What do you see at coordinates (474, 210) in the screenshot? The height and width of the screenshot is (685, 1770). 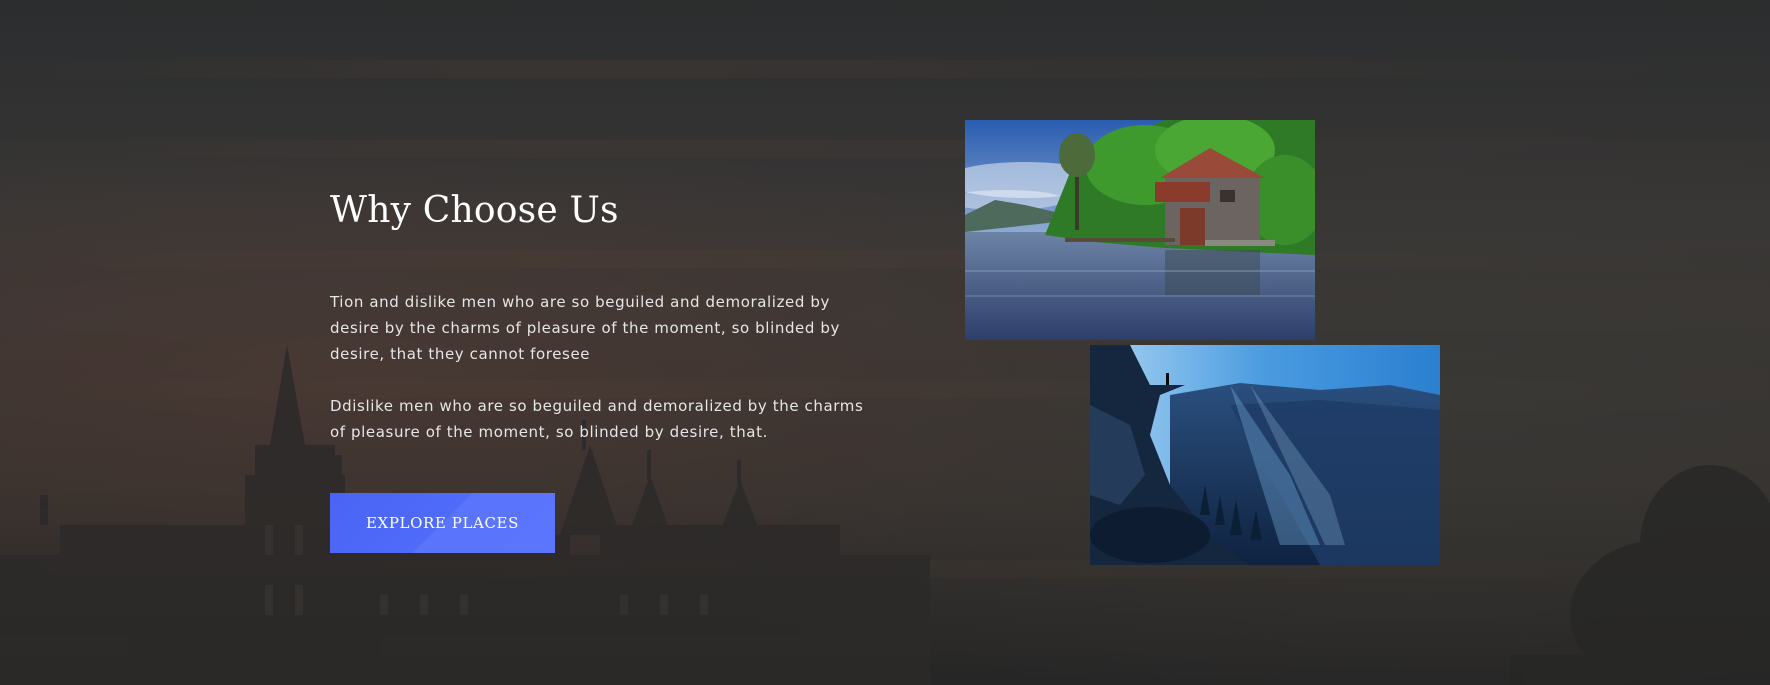 I see `section-title: Why Choose Us` at bounding box center [474, 210].